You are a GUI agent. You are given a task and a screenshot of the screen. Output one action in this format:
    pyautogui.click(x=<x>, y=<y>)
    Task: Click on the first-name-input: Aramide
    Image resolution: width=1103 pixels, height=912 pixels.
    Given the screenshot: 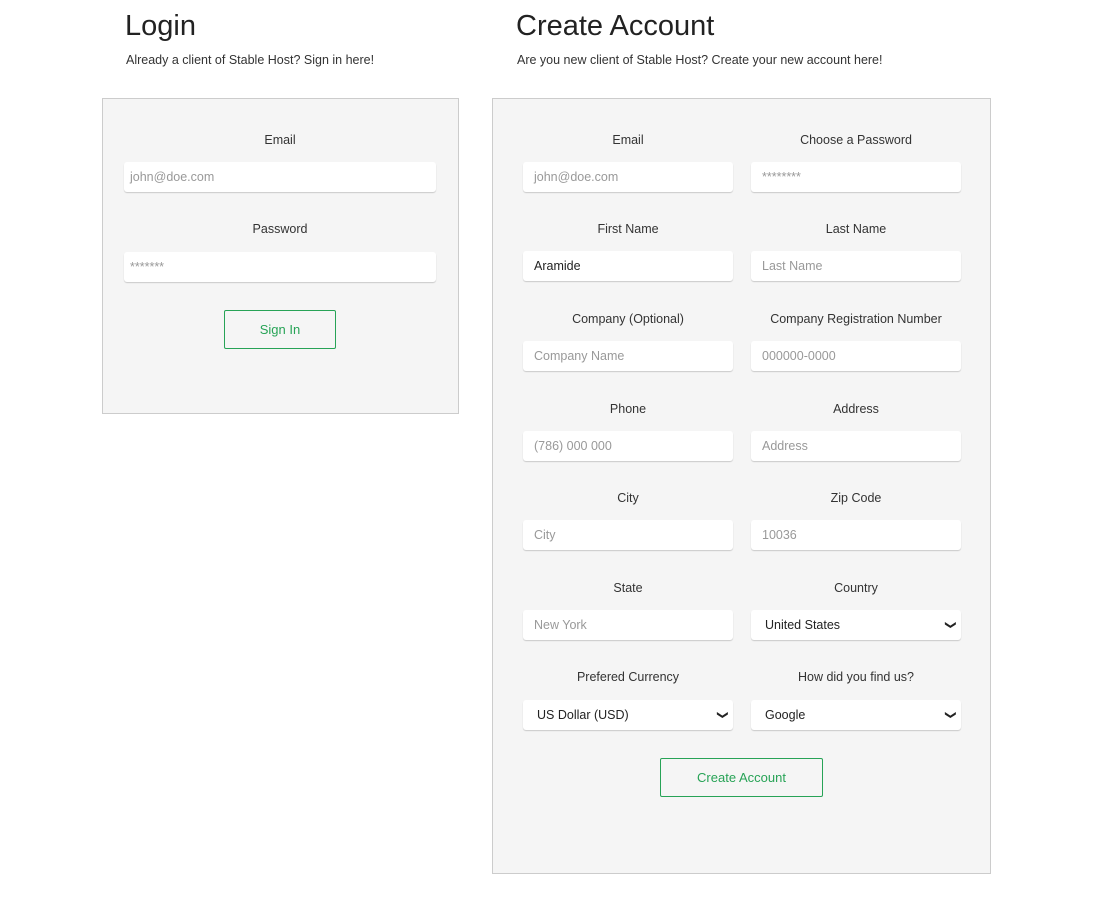 What is the action you would take?
    pyautogui.click(x=628, y=266)
    